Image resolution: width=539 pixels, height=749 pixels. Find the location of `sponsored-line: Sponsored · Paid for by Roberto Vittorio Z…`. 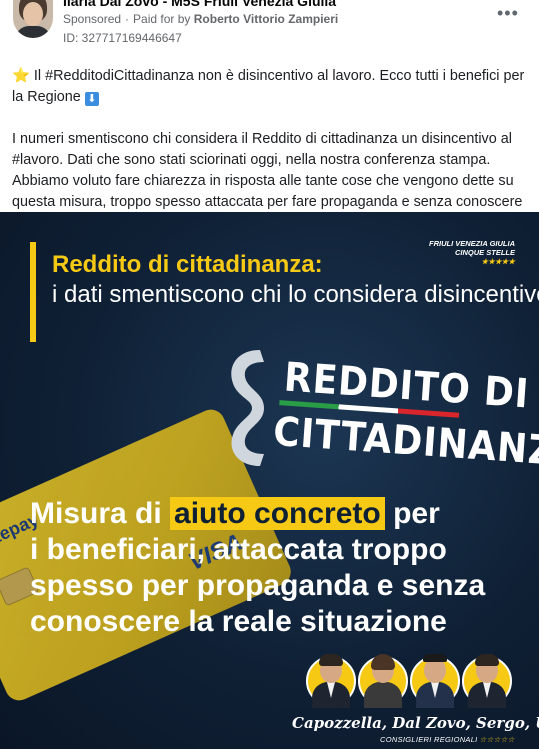

sponsored-line: Sponsored · Paid for by Roberto Vittorio Z… is located at coordinates (200, 19).